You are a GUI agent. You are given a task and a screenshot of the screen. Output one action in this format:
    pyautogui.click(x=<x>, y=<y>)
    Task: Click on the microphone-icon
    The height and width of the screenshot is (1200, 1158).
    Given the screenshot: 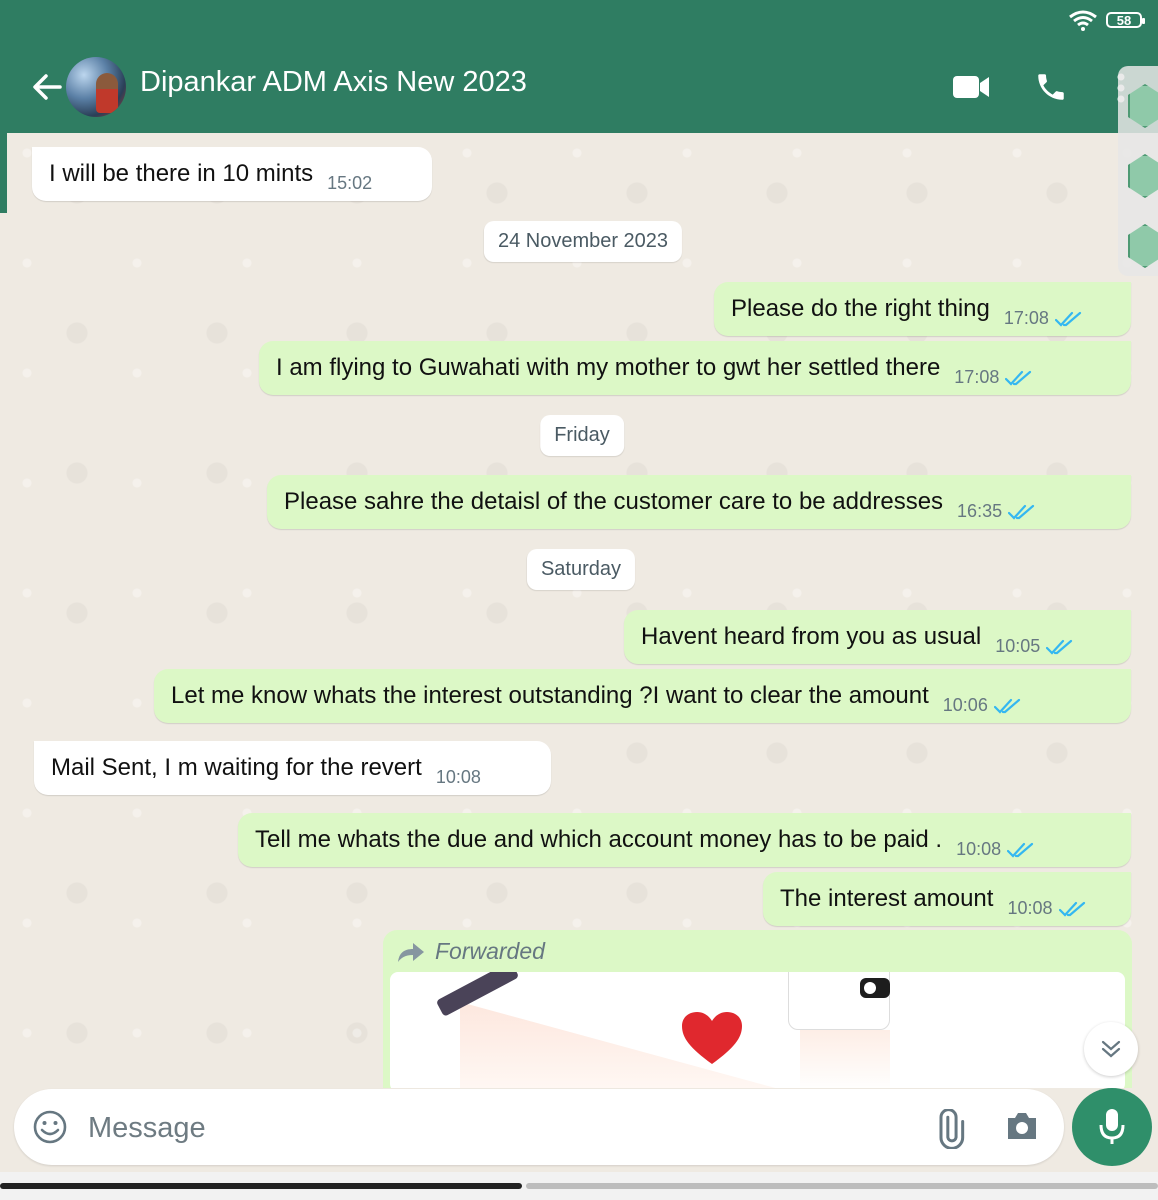 What is the action you would take?
    pyautogui.click(x=1112, y=1126)
    